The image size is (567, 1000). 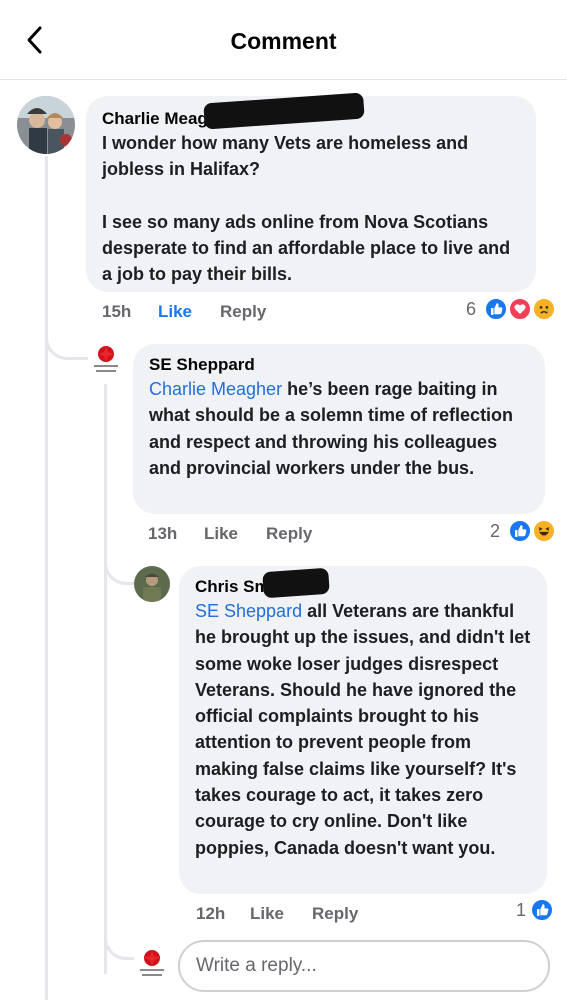 What do you see at coordinates (215, 389) in the screenshot?
I see `mention-link: Charlie Meagher` at bounding box center [215, 389].